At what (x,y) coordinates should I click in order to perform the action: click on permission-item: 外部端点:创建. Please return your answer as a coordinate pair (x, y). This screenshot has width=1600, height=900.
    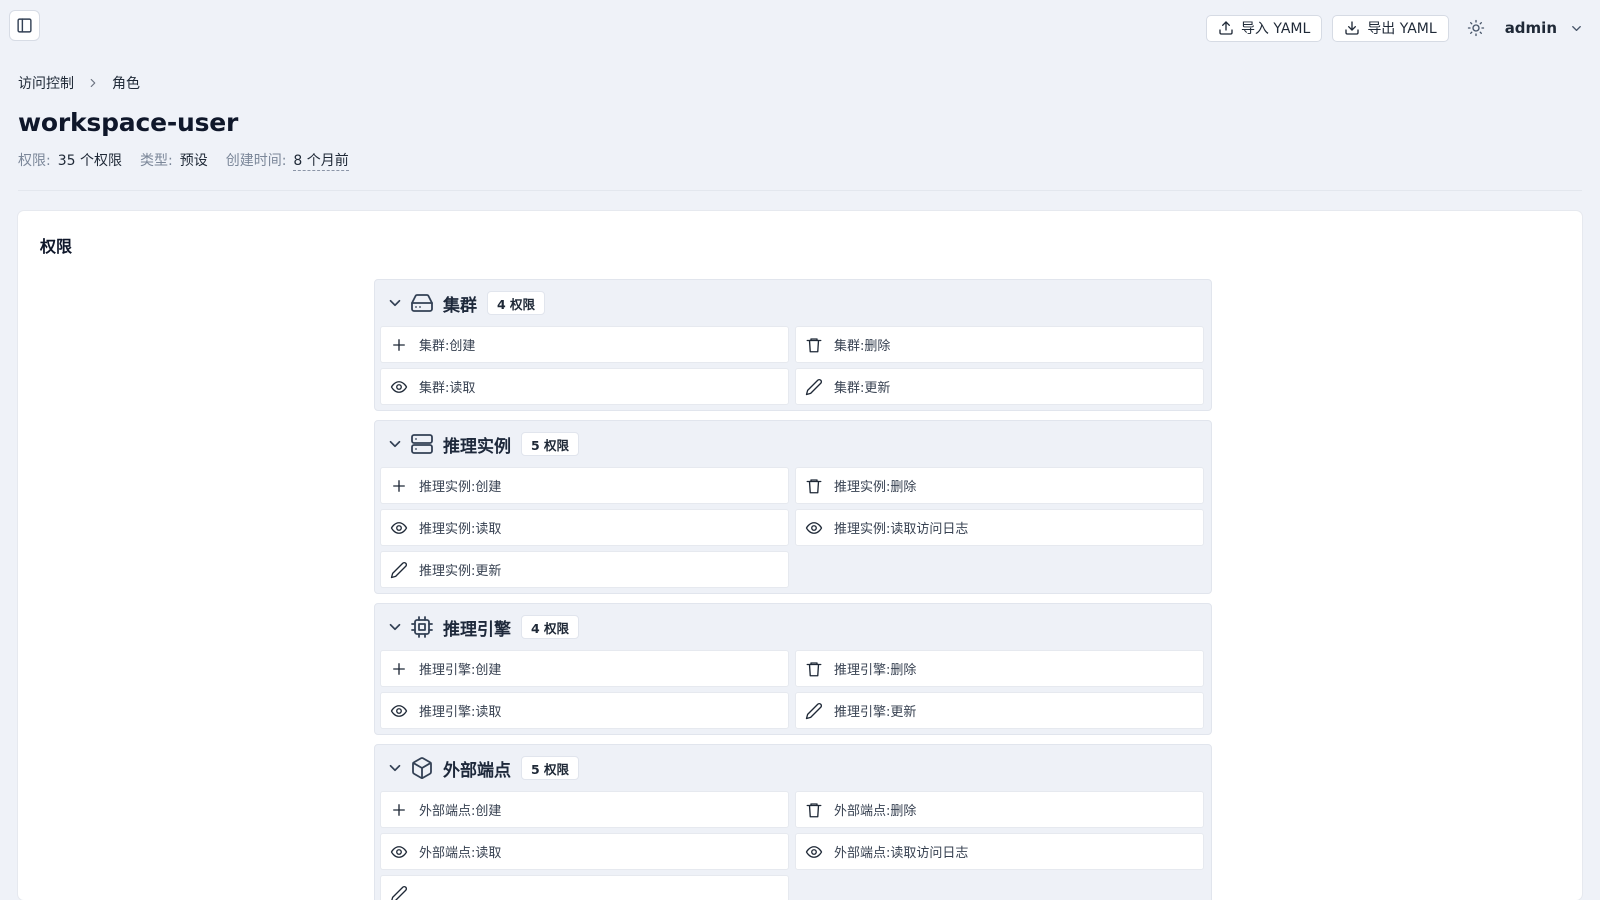
    Looking at the image, I should click on (584, 809).